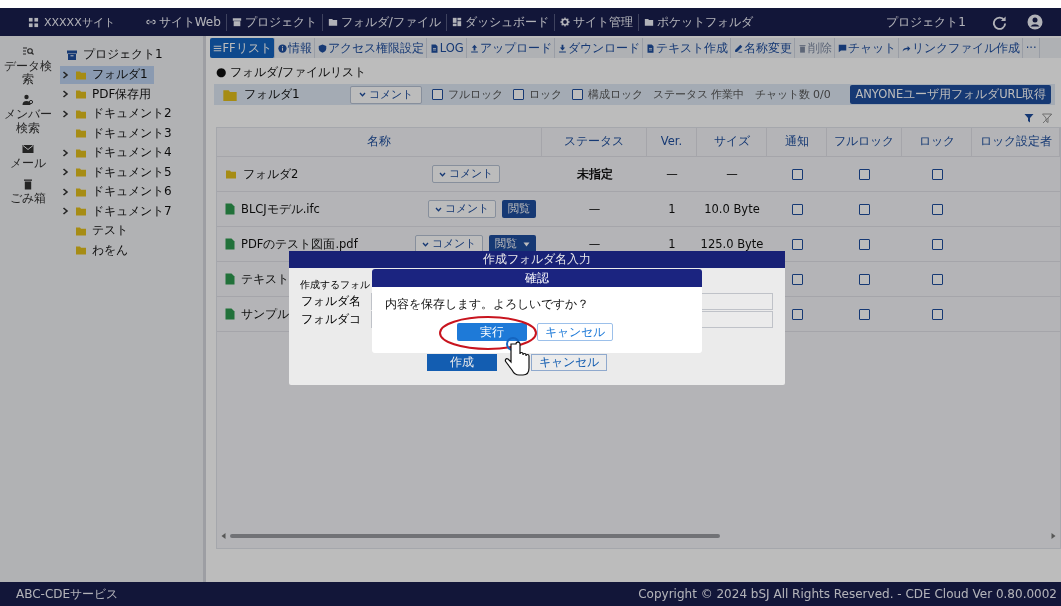  I want to click on pen-icon, so click(738, 48).